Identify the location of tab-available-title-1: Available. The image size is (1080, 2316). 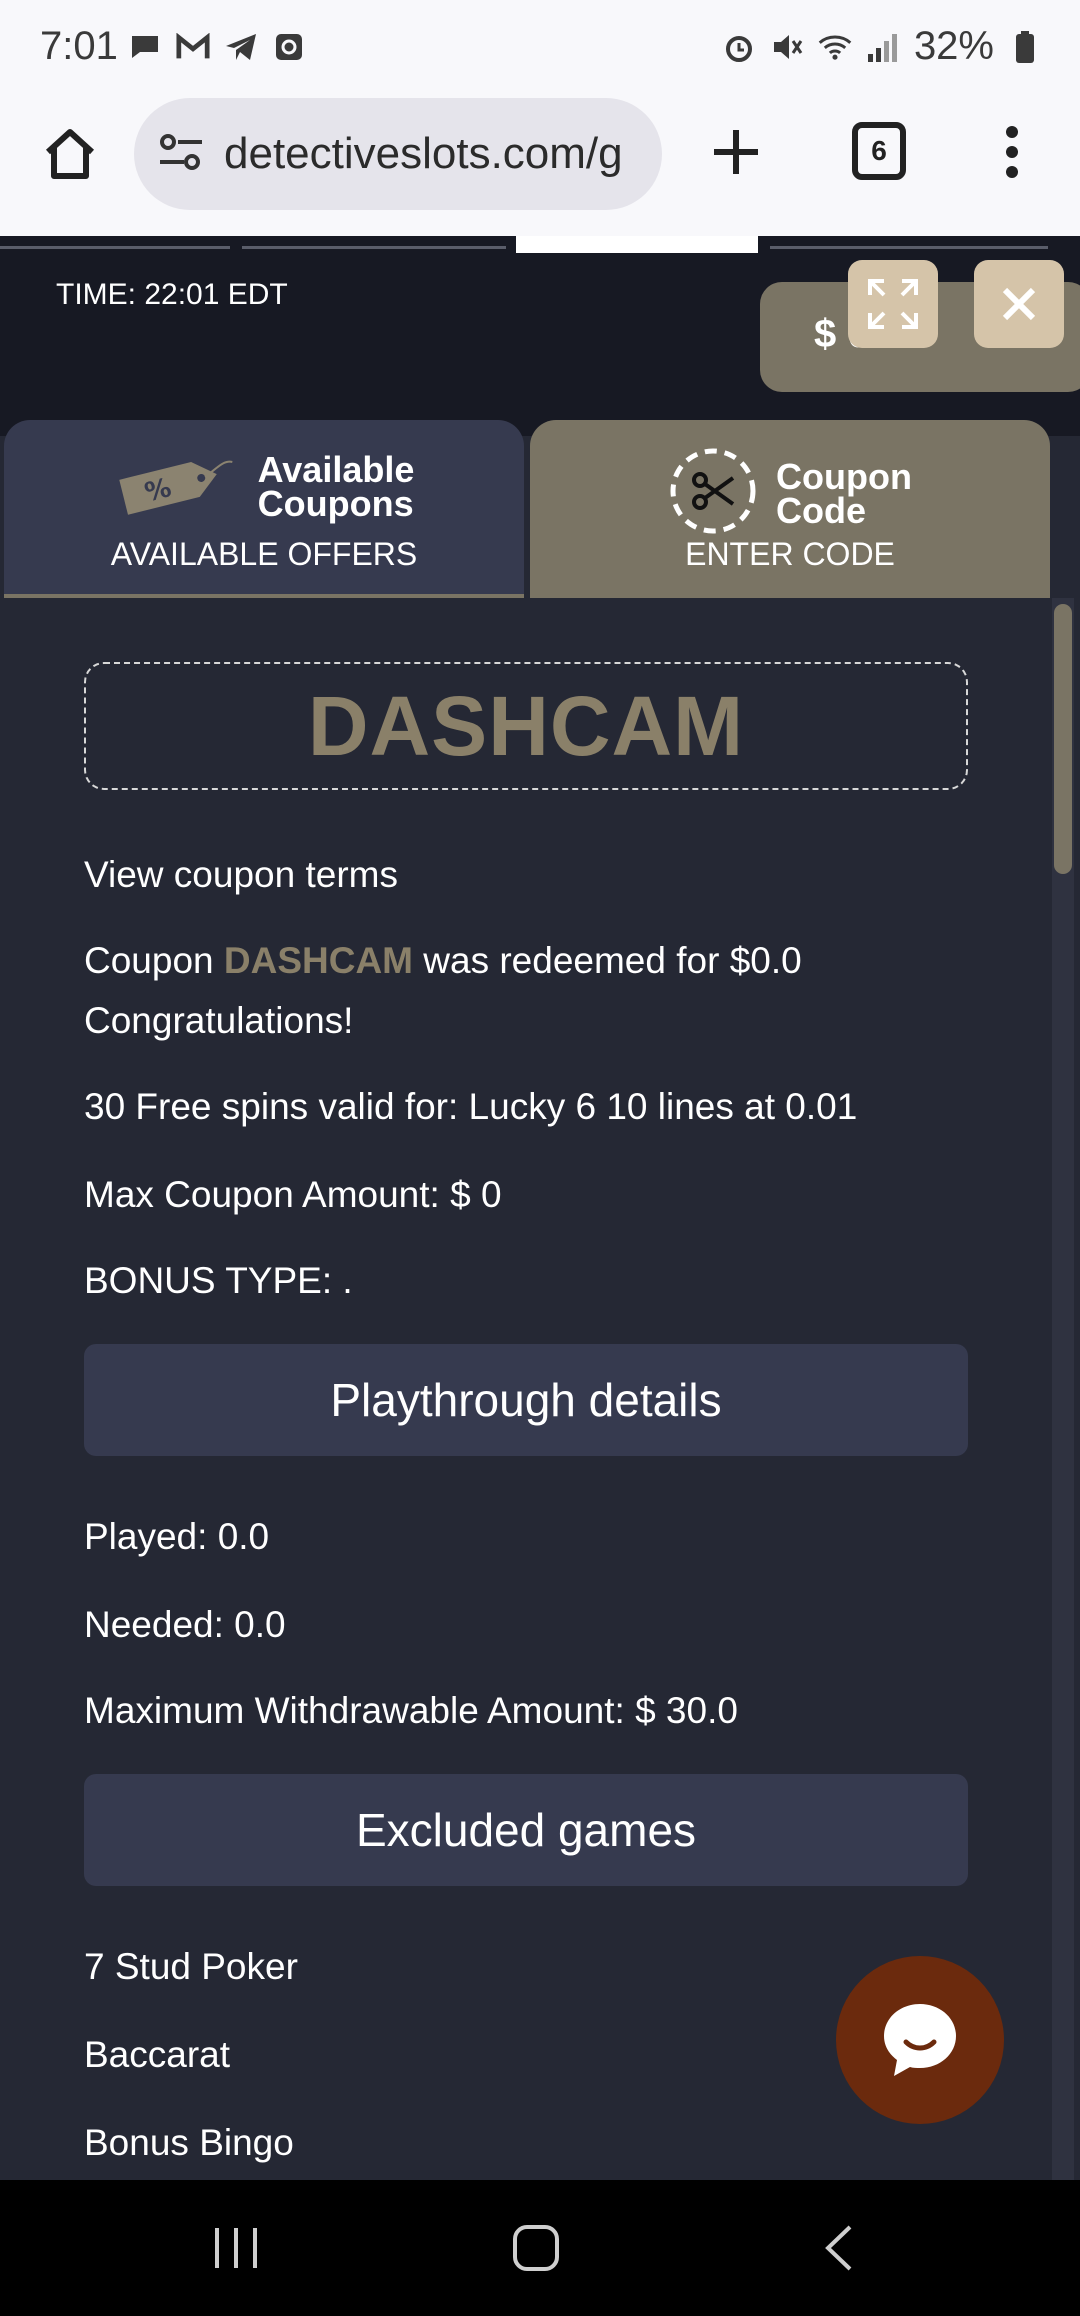
(336, 469).